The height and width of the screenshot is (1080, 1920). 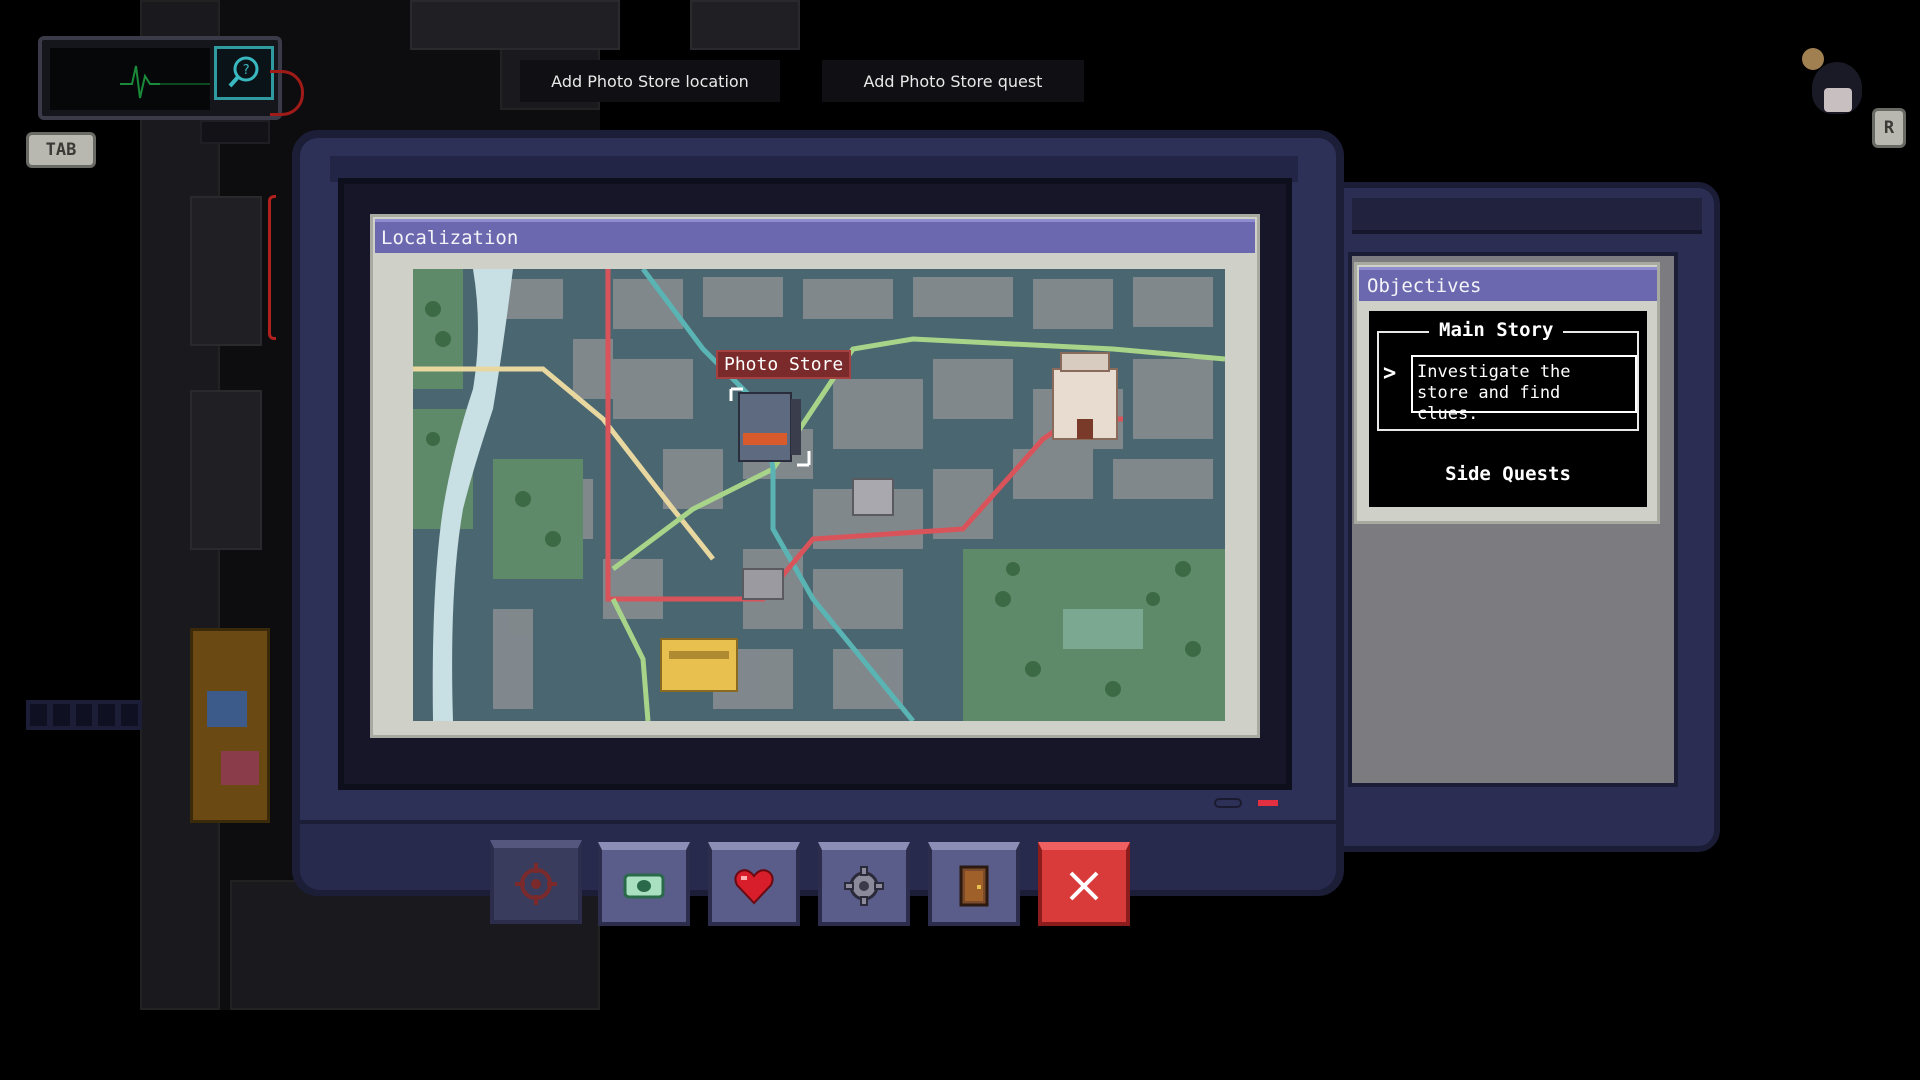 I want to click on heart-monitor-screen, so click(x=130, y=79).